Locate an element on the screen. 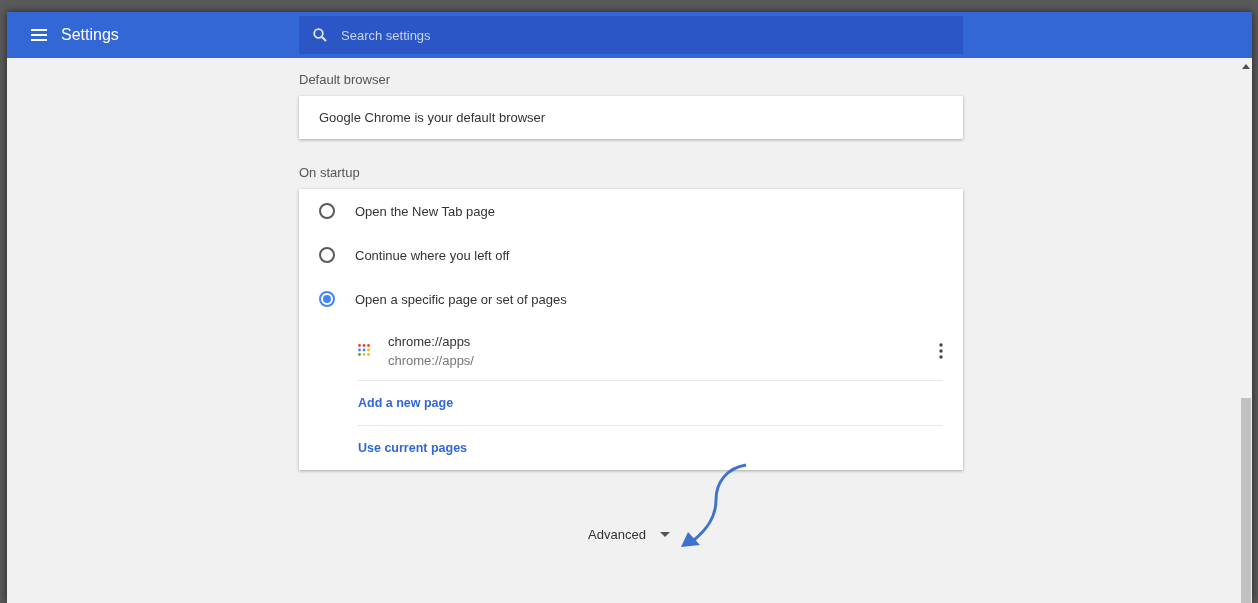 This screenshot has height=603, width=1258. page-url: chrome://apps/ is located at coordinates (431, 360).